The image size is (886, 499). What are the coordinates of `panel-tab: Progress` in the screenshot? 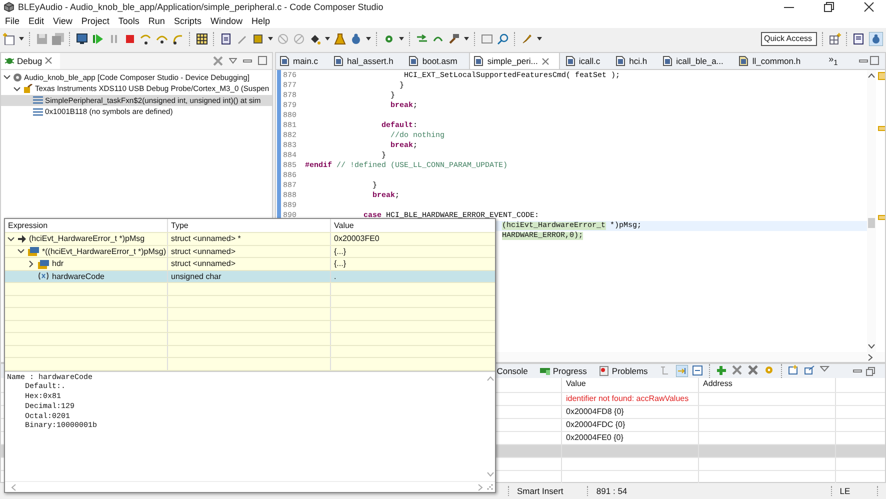 It's located at (563, 371).